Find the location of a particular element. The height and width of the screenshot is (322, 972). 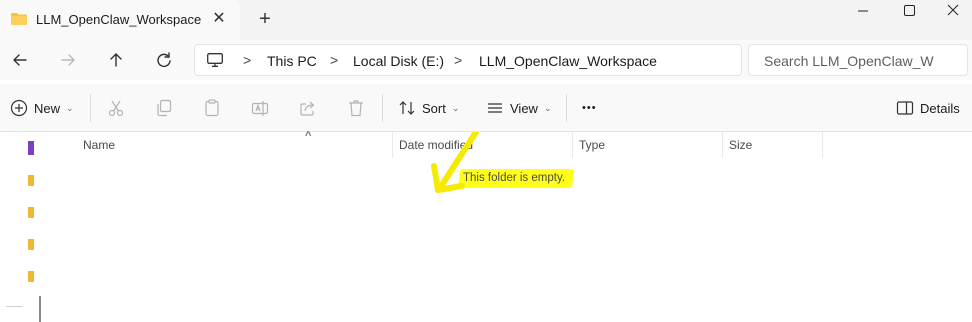

back-arrow-icon is located at coordinates (20, 60).